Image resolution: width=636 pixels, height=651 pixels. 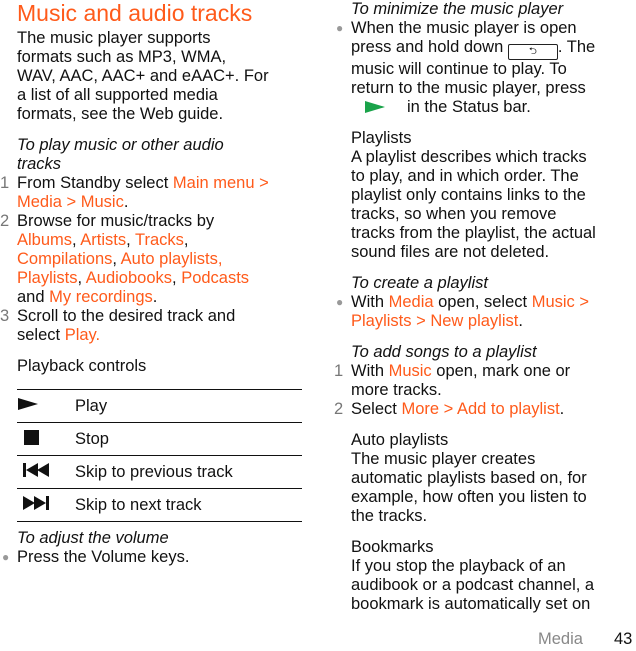 I want to click on page-number: 43, so click(x=623, y=639).